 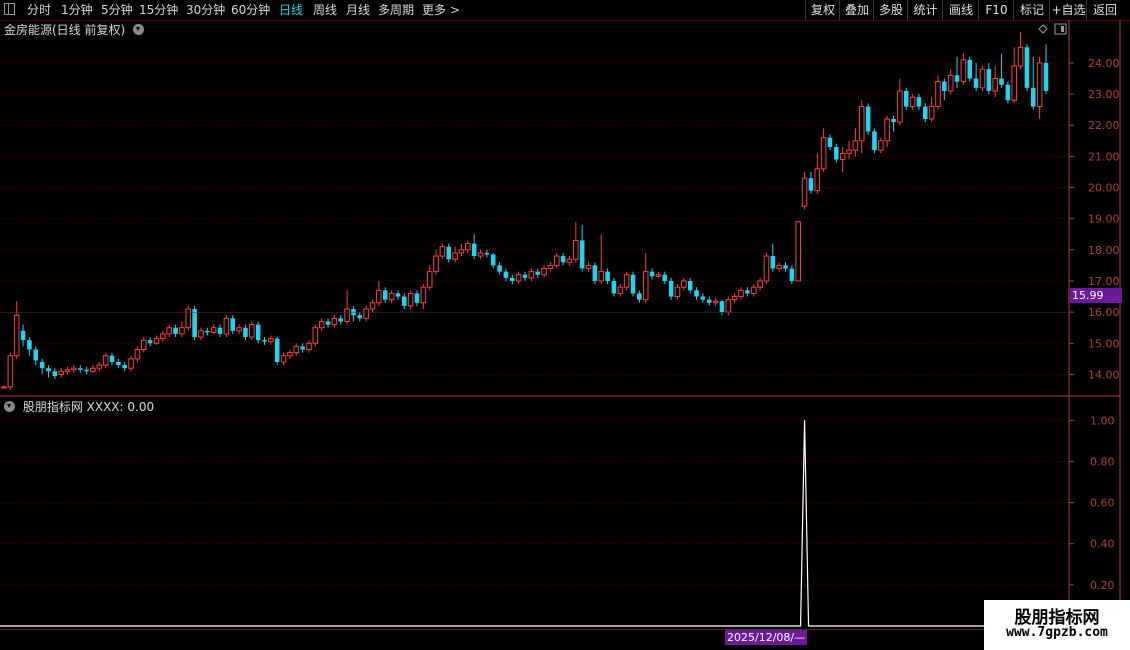 What do you see at coordinates (1104, 10) in the screenshot?
I see `toolbar-action-8: 返回` at bounding box center [1104, 10].